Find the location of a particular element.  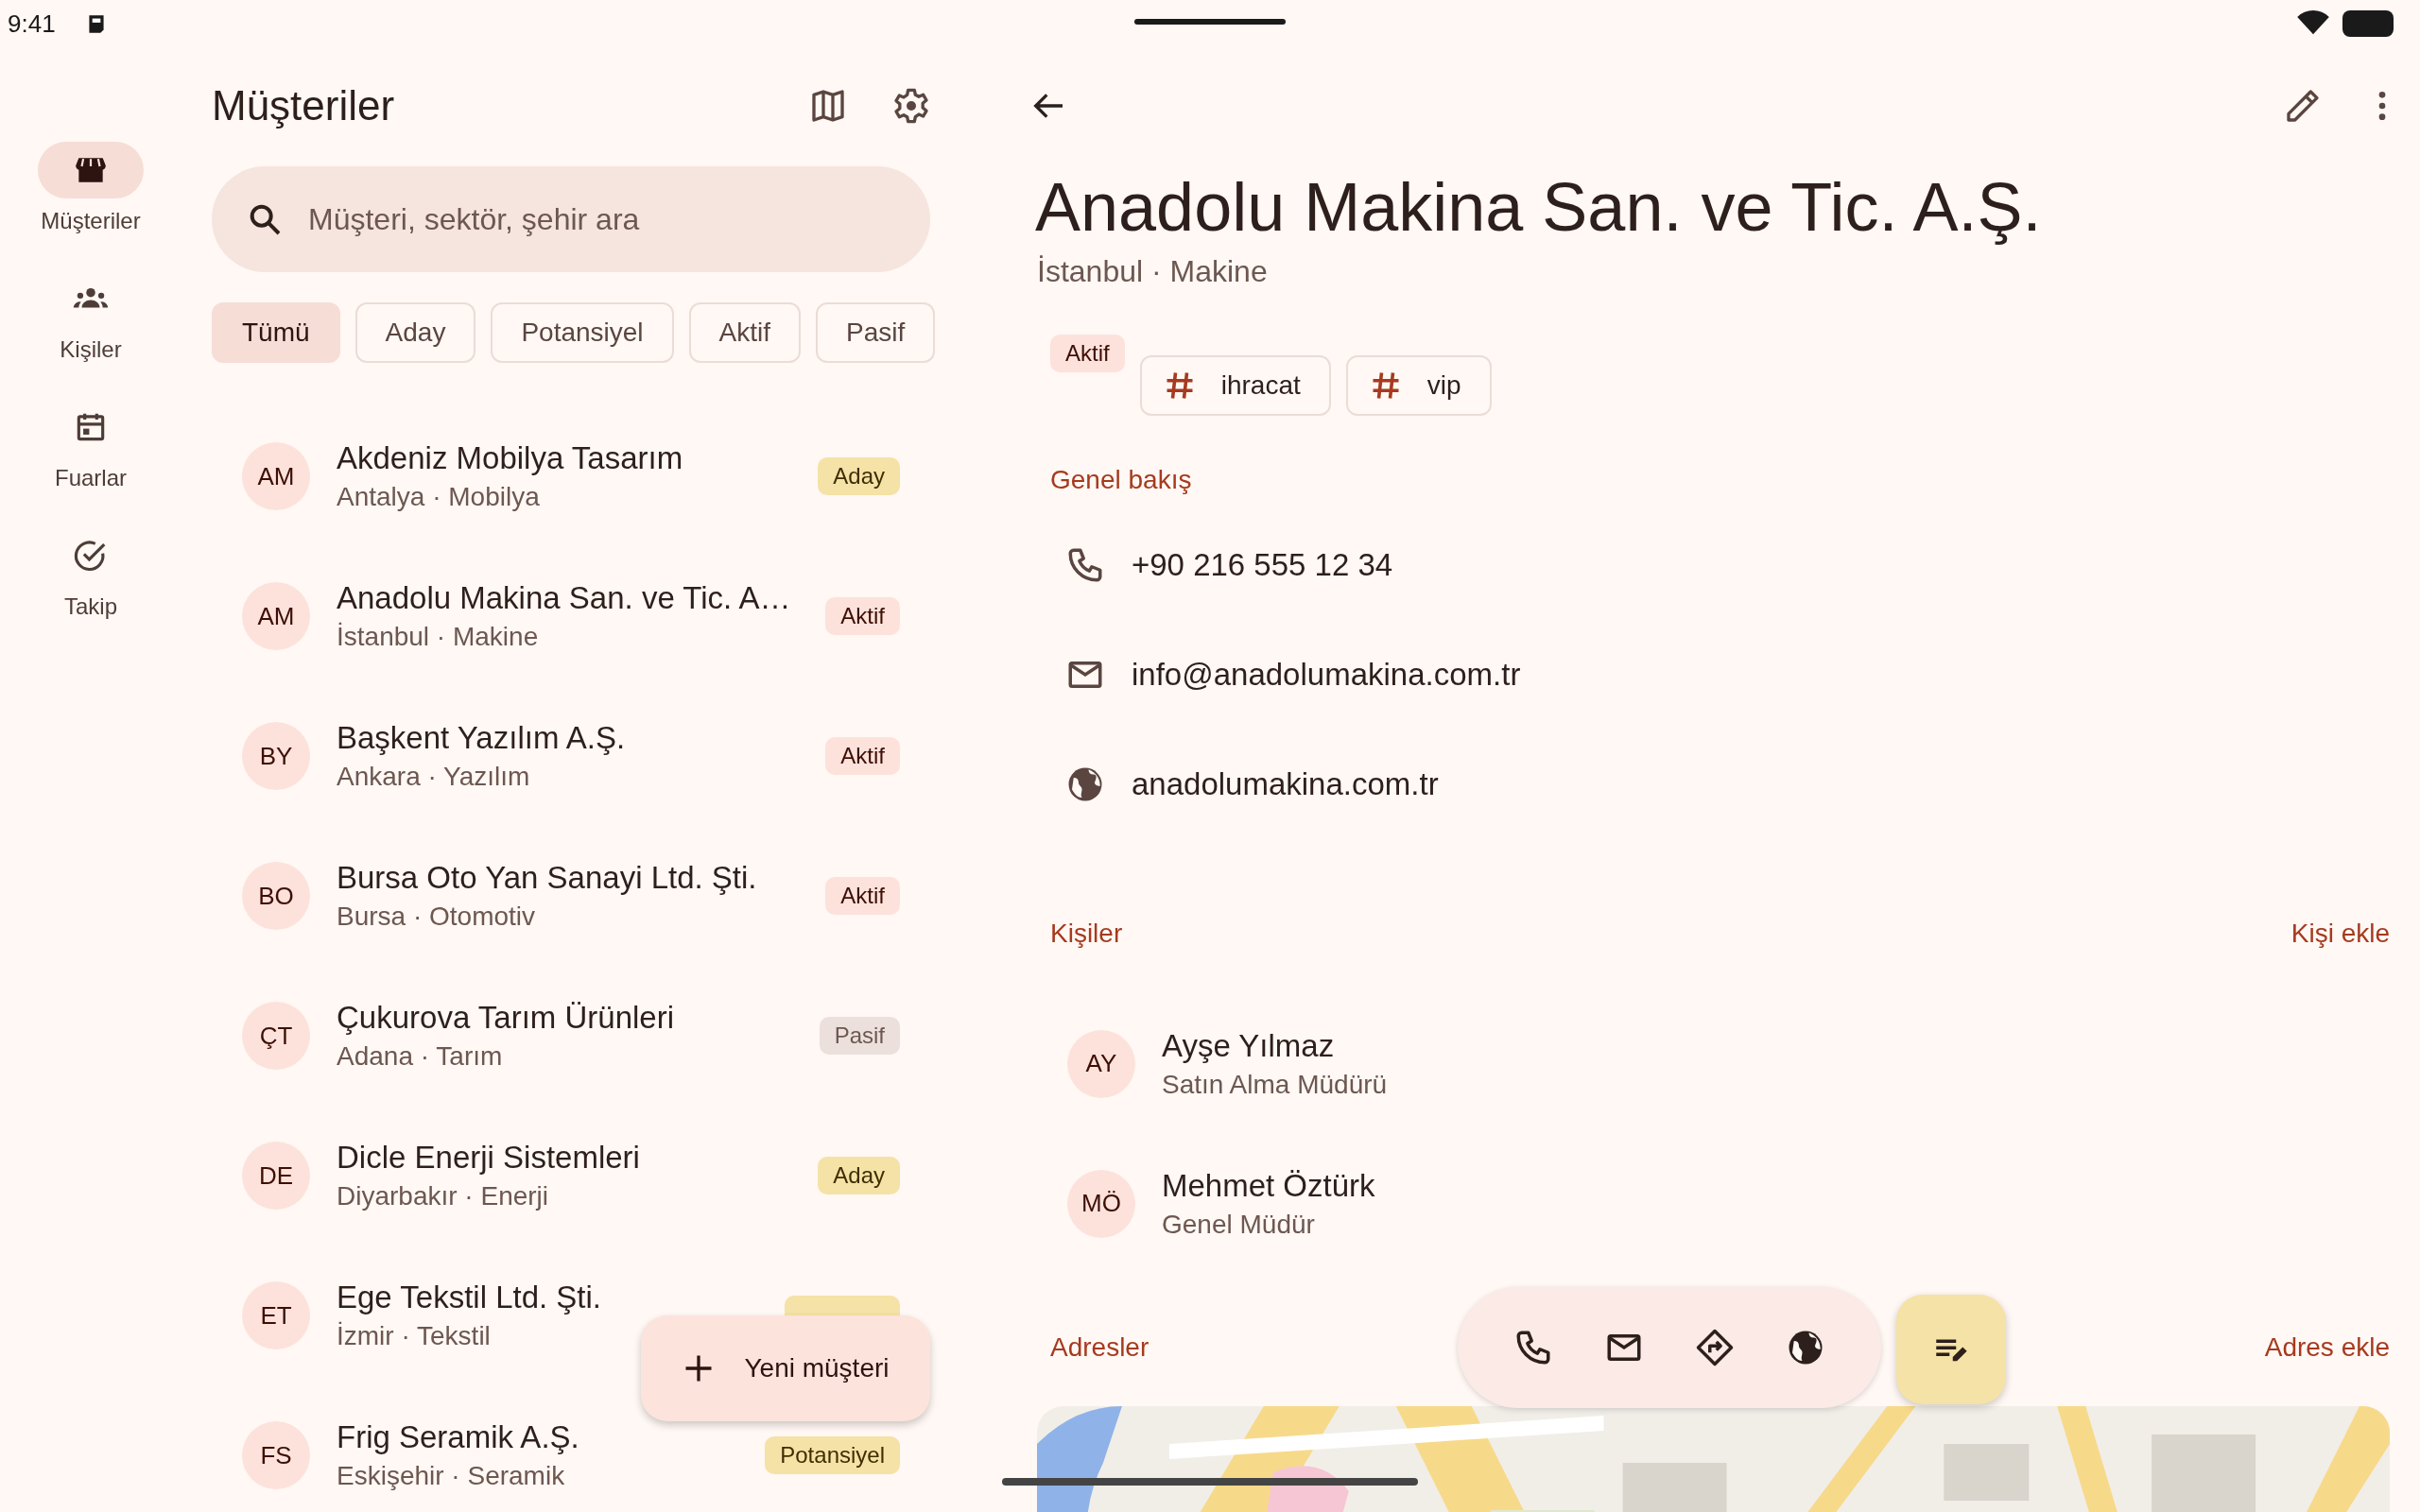

avatar: ET is located at coordinates (276, 1315).